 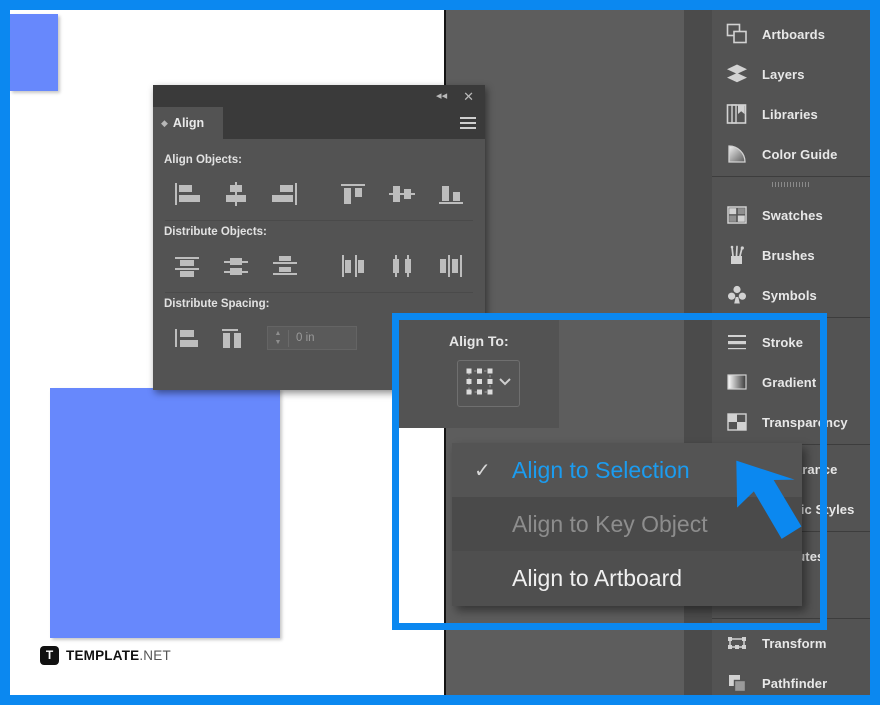 I want to click on template-net-watermark: T TEMPLATE.NET, so click(x=105, y=655).